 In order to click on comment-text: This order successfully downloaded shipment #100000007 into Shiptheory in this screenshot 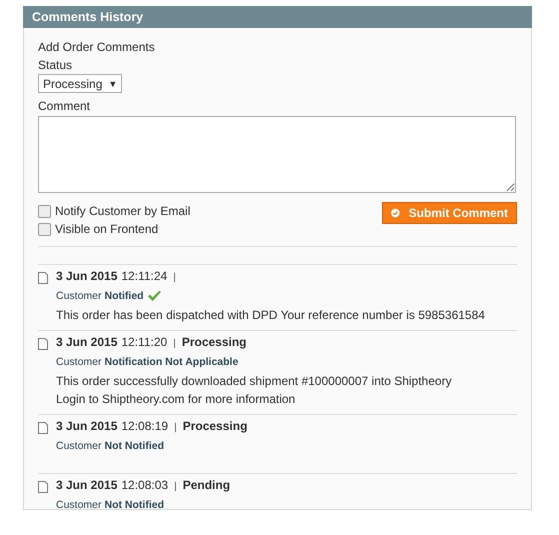, I will do `click(254, 381)`.